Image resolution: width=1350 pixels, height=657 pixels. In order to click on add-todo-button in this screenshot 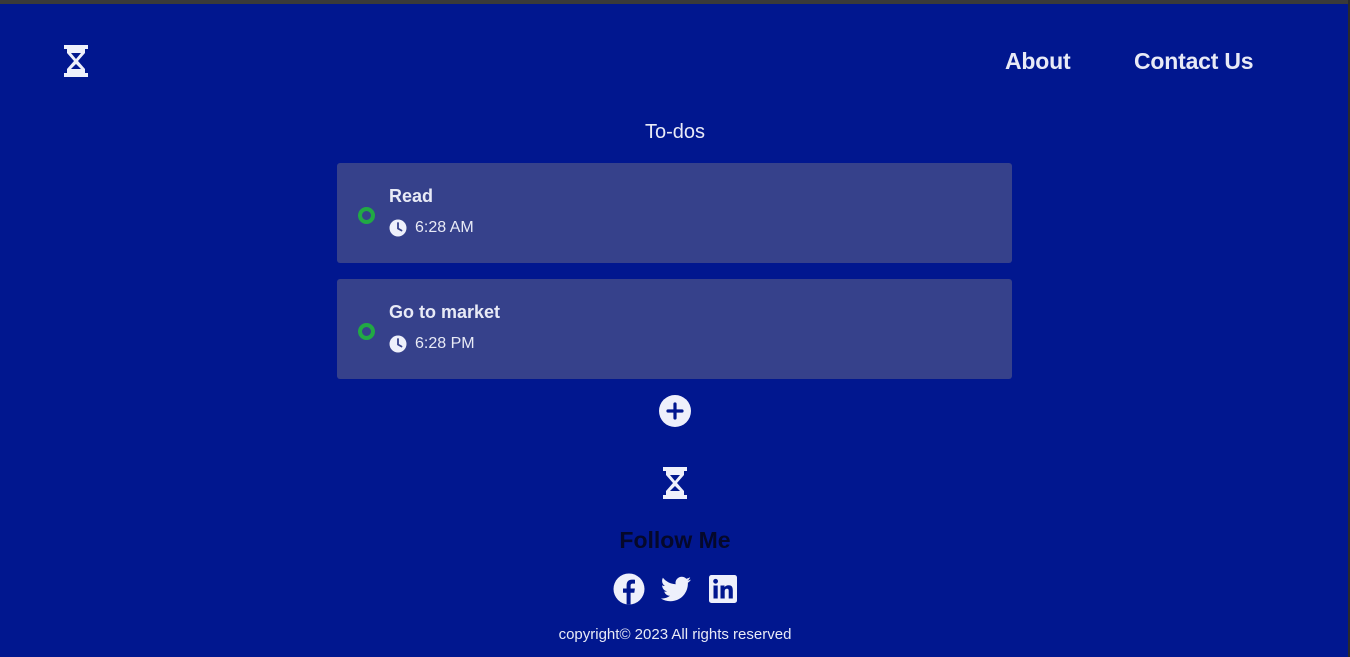, I will do `click(675, 411)`.